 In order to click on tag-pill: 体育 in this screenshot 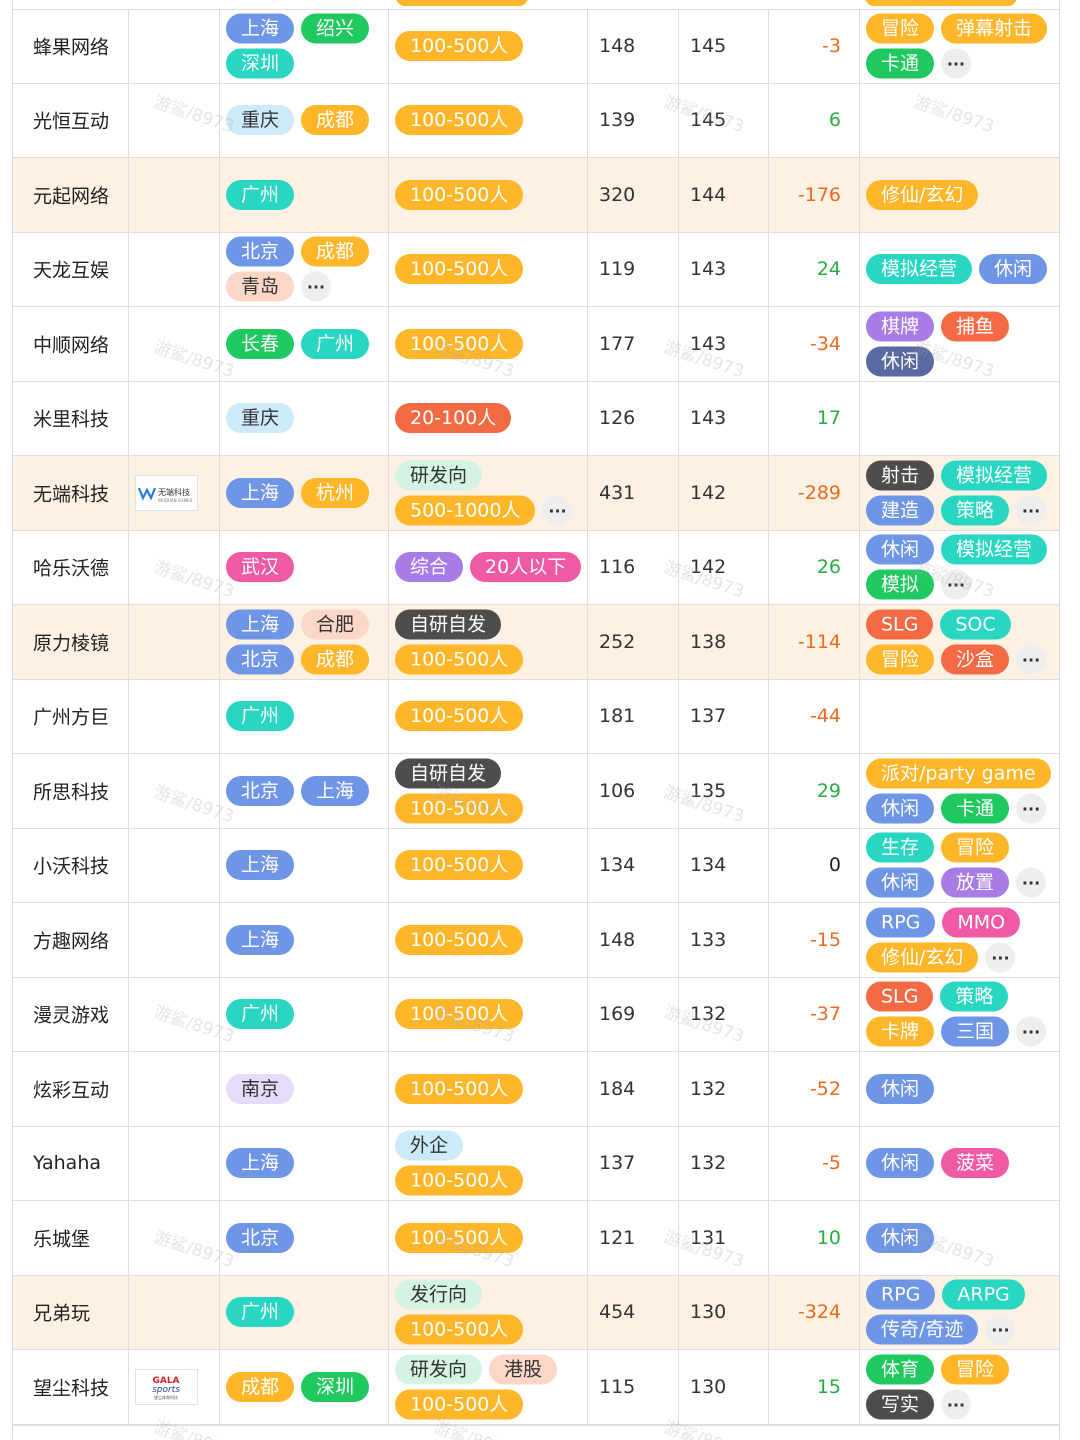, I will do `click(900, 1369)`.